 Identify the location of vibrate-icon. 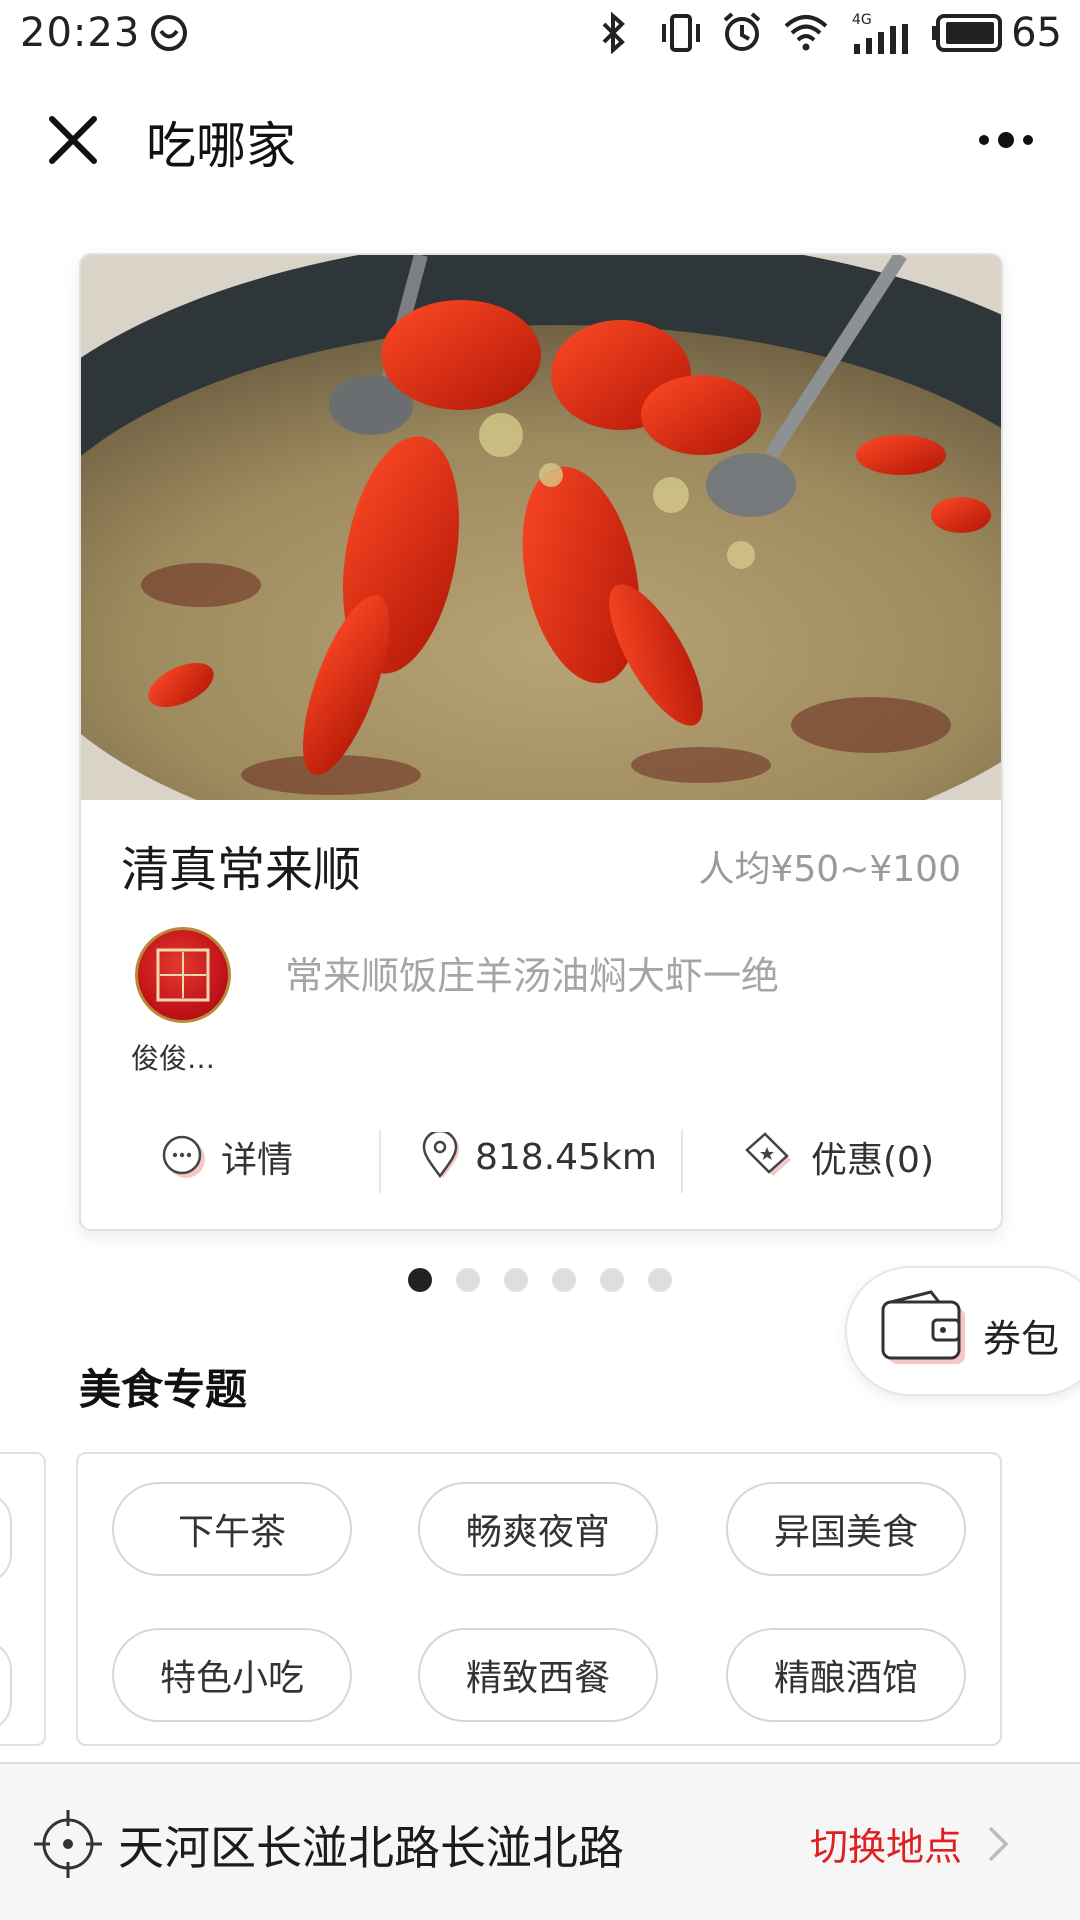
(681, 33).